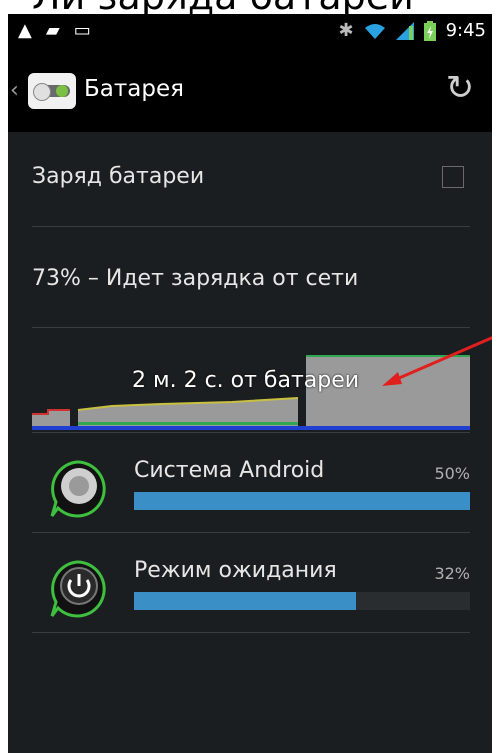  I want to click on chat-icon: ▰, so click(52, 30).